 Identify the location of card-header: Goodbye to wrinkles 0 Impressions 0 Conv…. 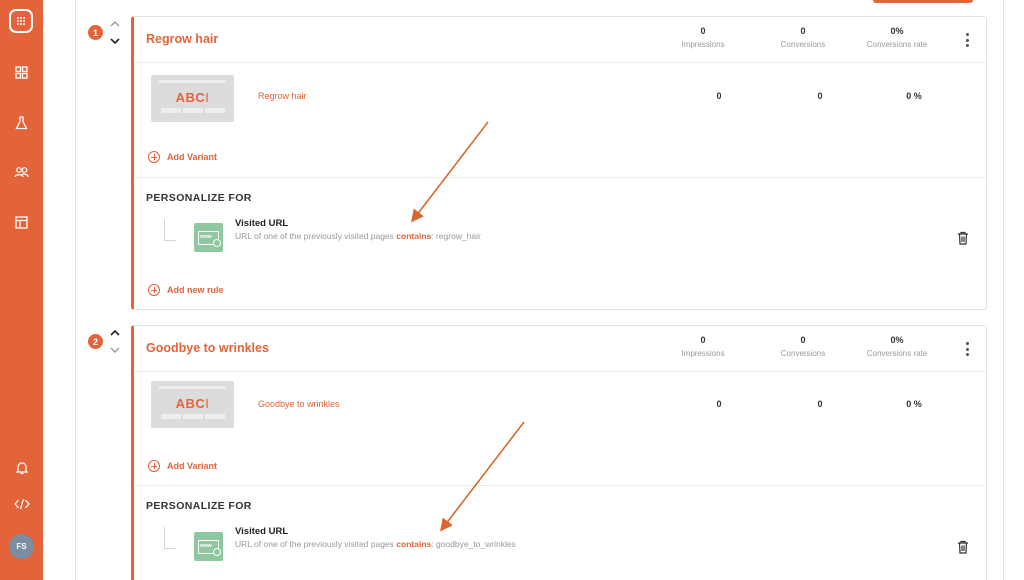
(560, 349).